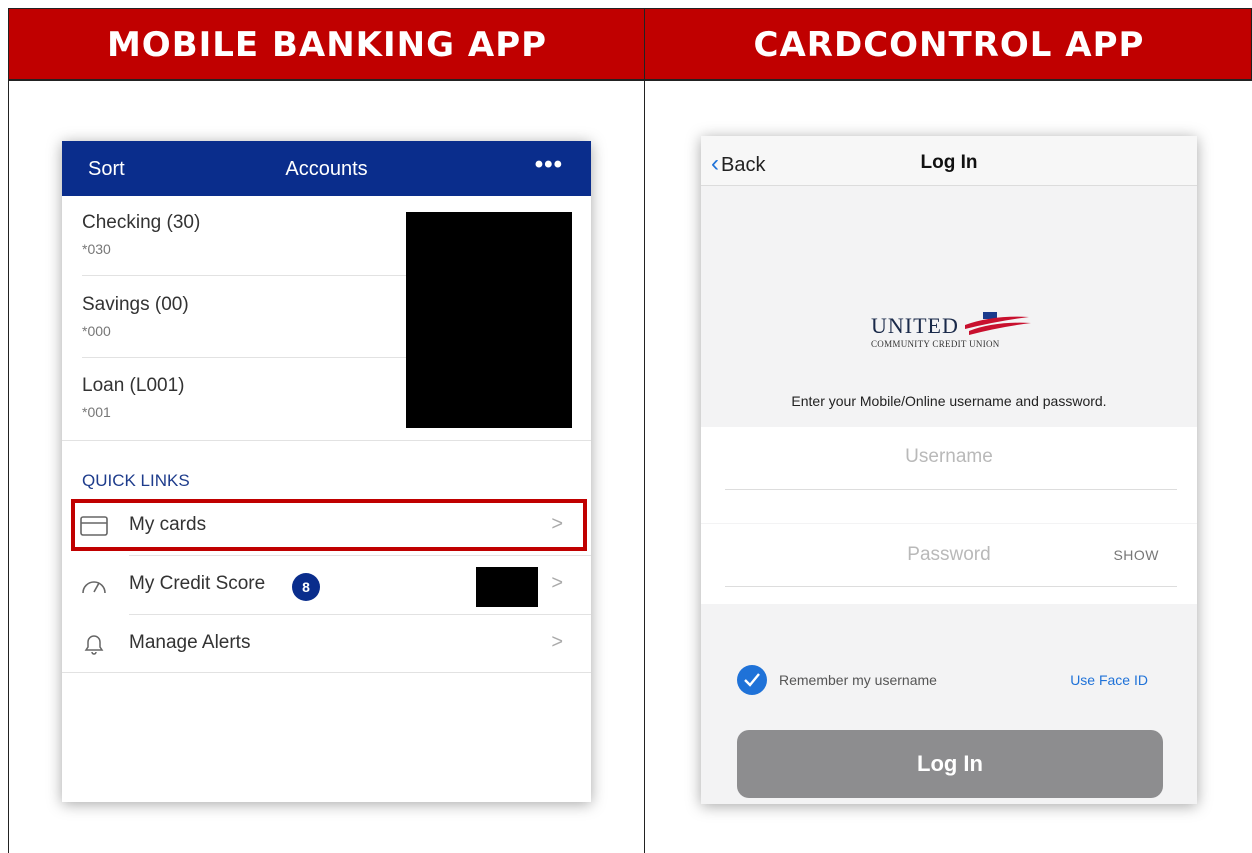 The width and height of the screenshot is (1252, 853). What do you see at coordinates (96, 249) in the screenshot?
I see `account-number: *030` at bounding box center [96, 249].